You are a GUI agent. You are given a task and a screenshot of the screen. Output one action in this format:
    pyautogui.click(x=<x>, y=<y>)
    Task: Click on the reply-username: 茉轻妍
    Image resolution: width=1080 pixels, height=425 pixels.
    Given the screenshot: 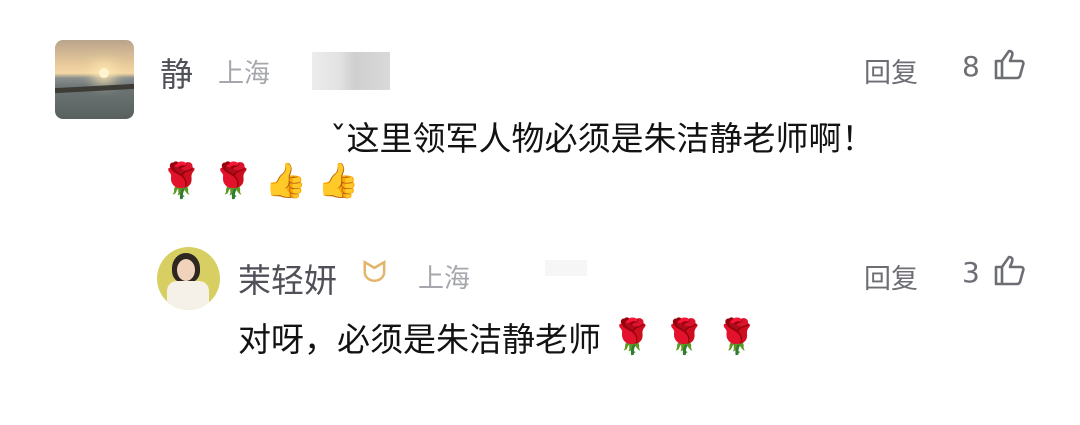 What is the action you would take?
    pyautogui.click(x=287, y=278)
    